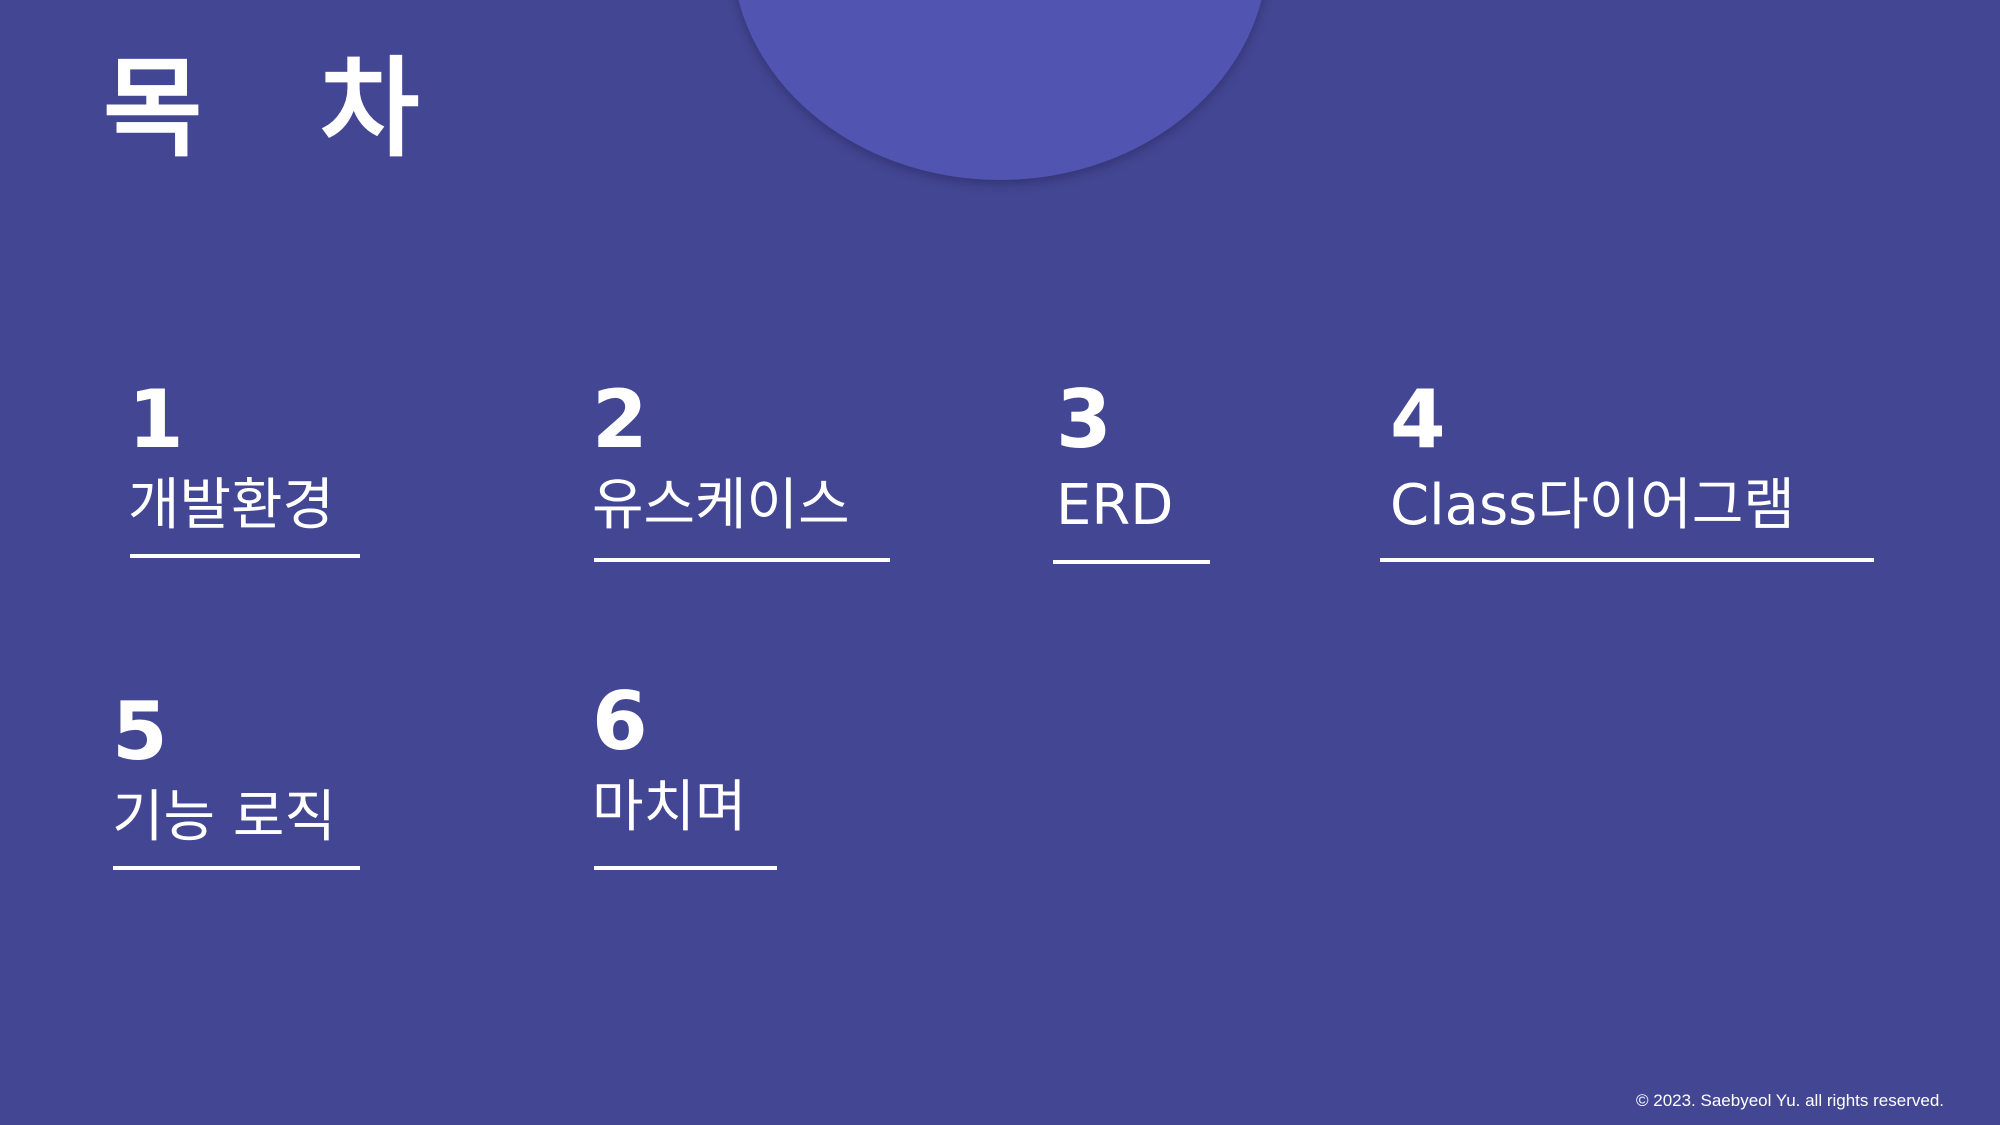 The width and height of the screenshot is (2000, 1125). I want to click on toc-number: 6, so click(620, 721).